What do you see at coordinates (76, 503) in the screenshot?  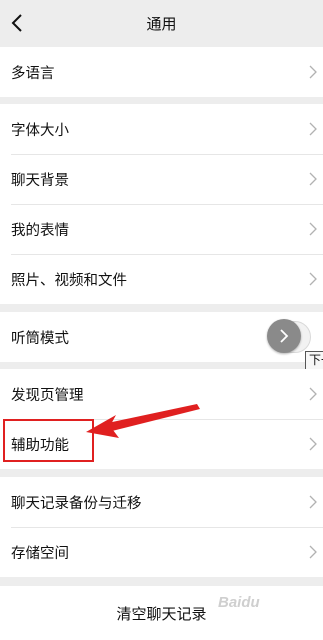 I see `settings-item-label: 聊天记录备份与迁移` at bounding box center [76, 503].